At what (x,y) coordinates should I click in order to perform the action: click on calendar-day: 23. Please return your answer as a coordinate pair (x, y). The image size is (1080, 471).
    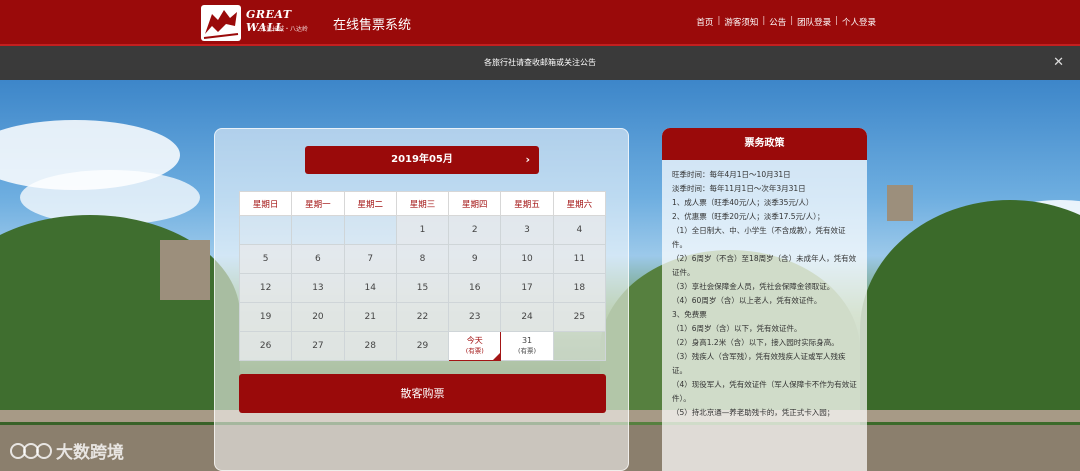
    Looking at the image, I should click on (475, 317).